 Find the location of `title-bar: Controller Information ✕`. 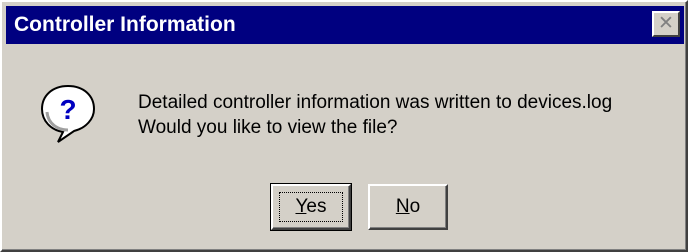

title-bar: Controller Information ✕ is located at coordinates (345, 25).